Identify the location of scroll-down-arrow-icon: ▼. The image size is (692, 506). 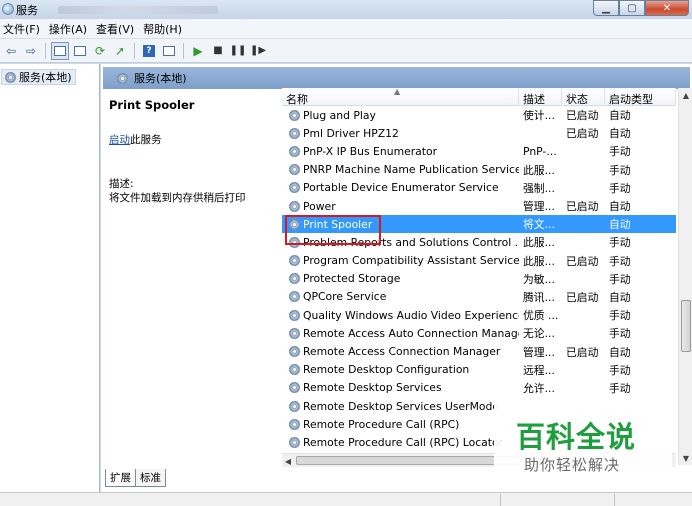
(685, 458).